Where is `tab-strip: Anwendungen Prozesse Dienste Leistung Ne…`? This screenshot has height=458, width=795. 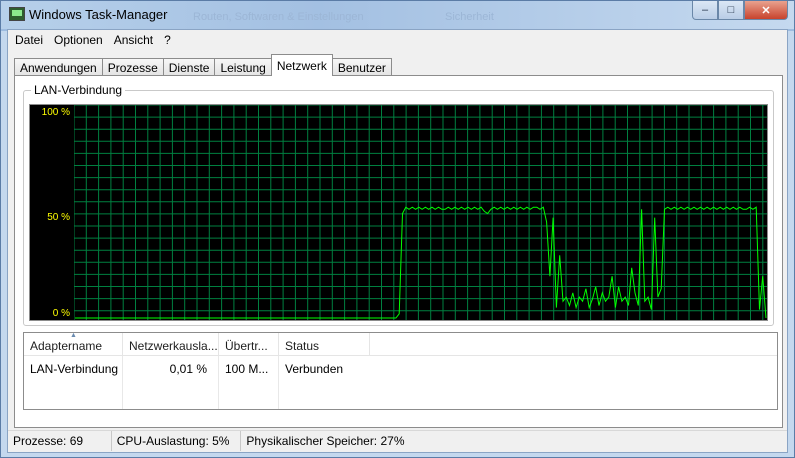 tab-strip: Anwendungen Prozesse Dienste Leistung Ne… is located at coordinates (203, 65).